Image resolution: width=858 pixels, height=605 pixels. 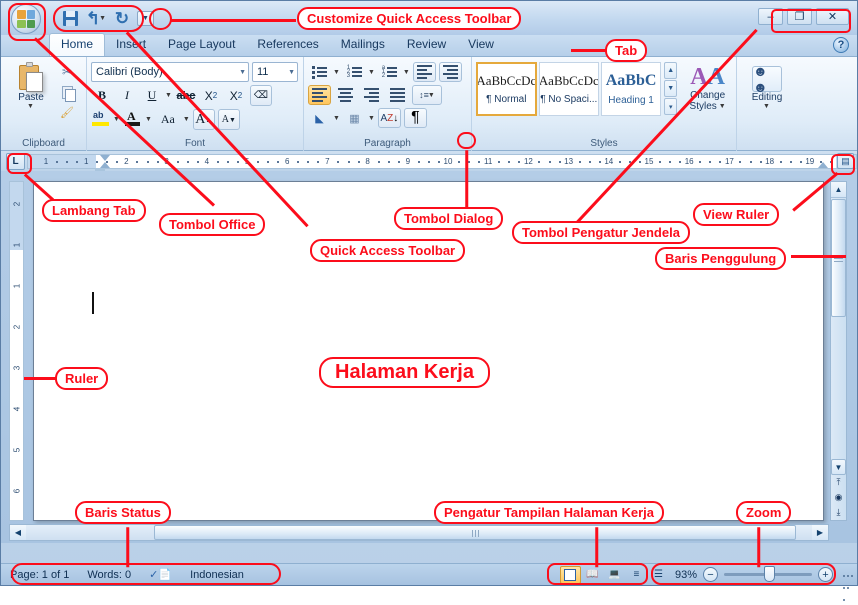 I want to click on zoom-level-label: 93%, so click(x=686, y=575).